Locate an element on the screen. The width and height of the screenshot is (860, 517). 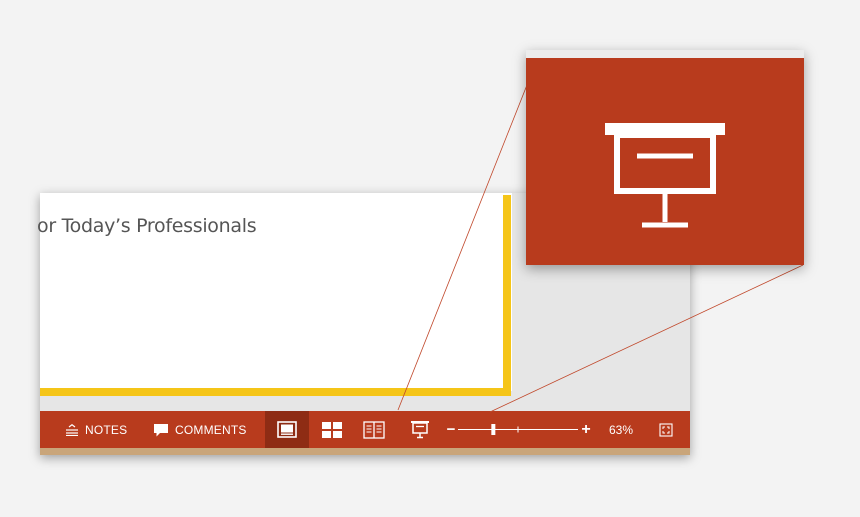
reading-view-button is located at coordinates (374, 429).